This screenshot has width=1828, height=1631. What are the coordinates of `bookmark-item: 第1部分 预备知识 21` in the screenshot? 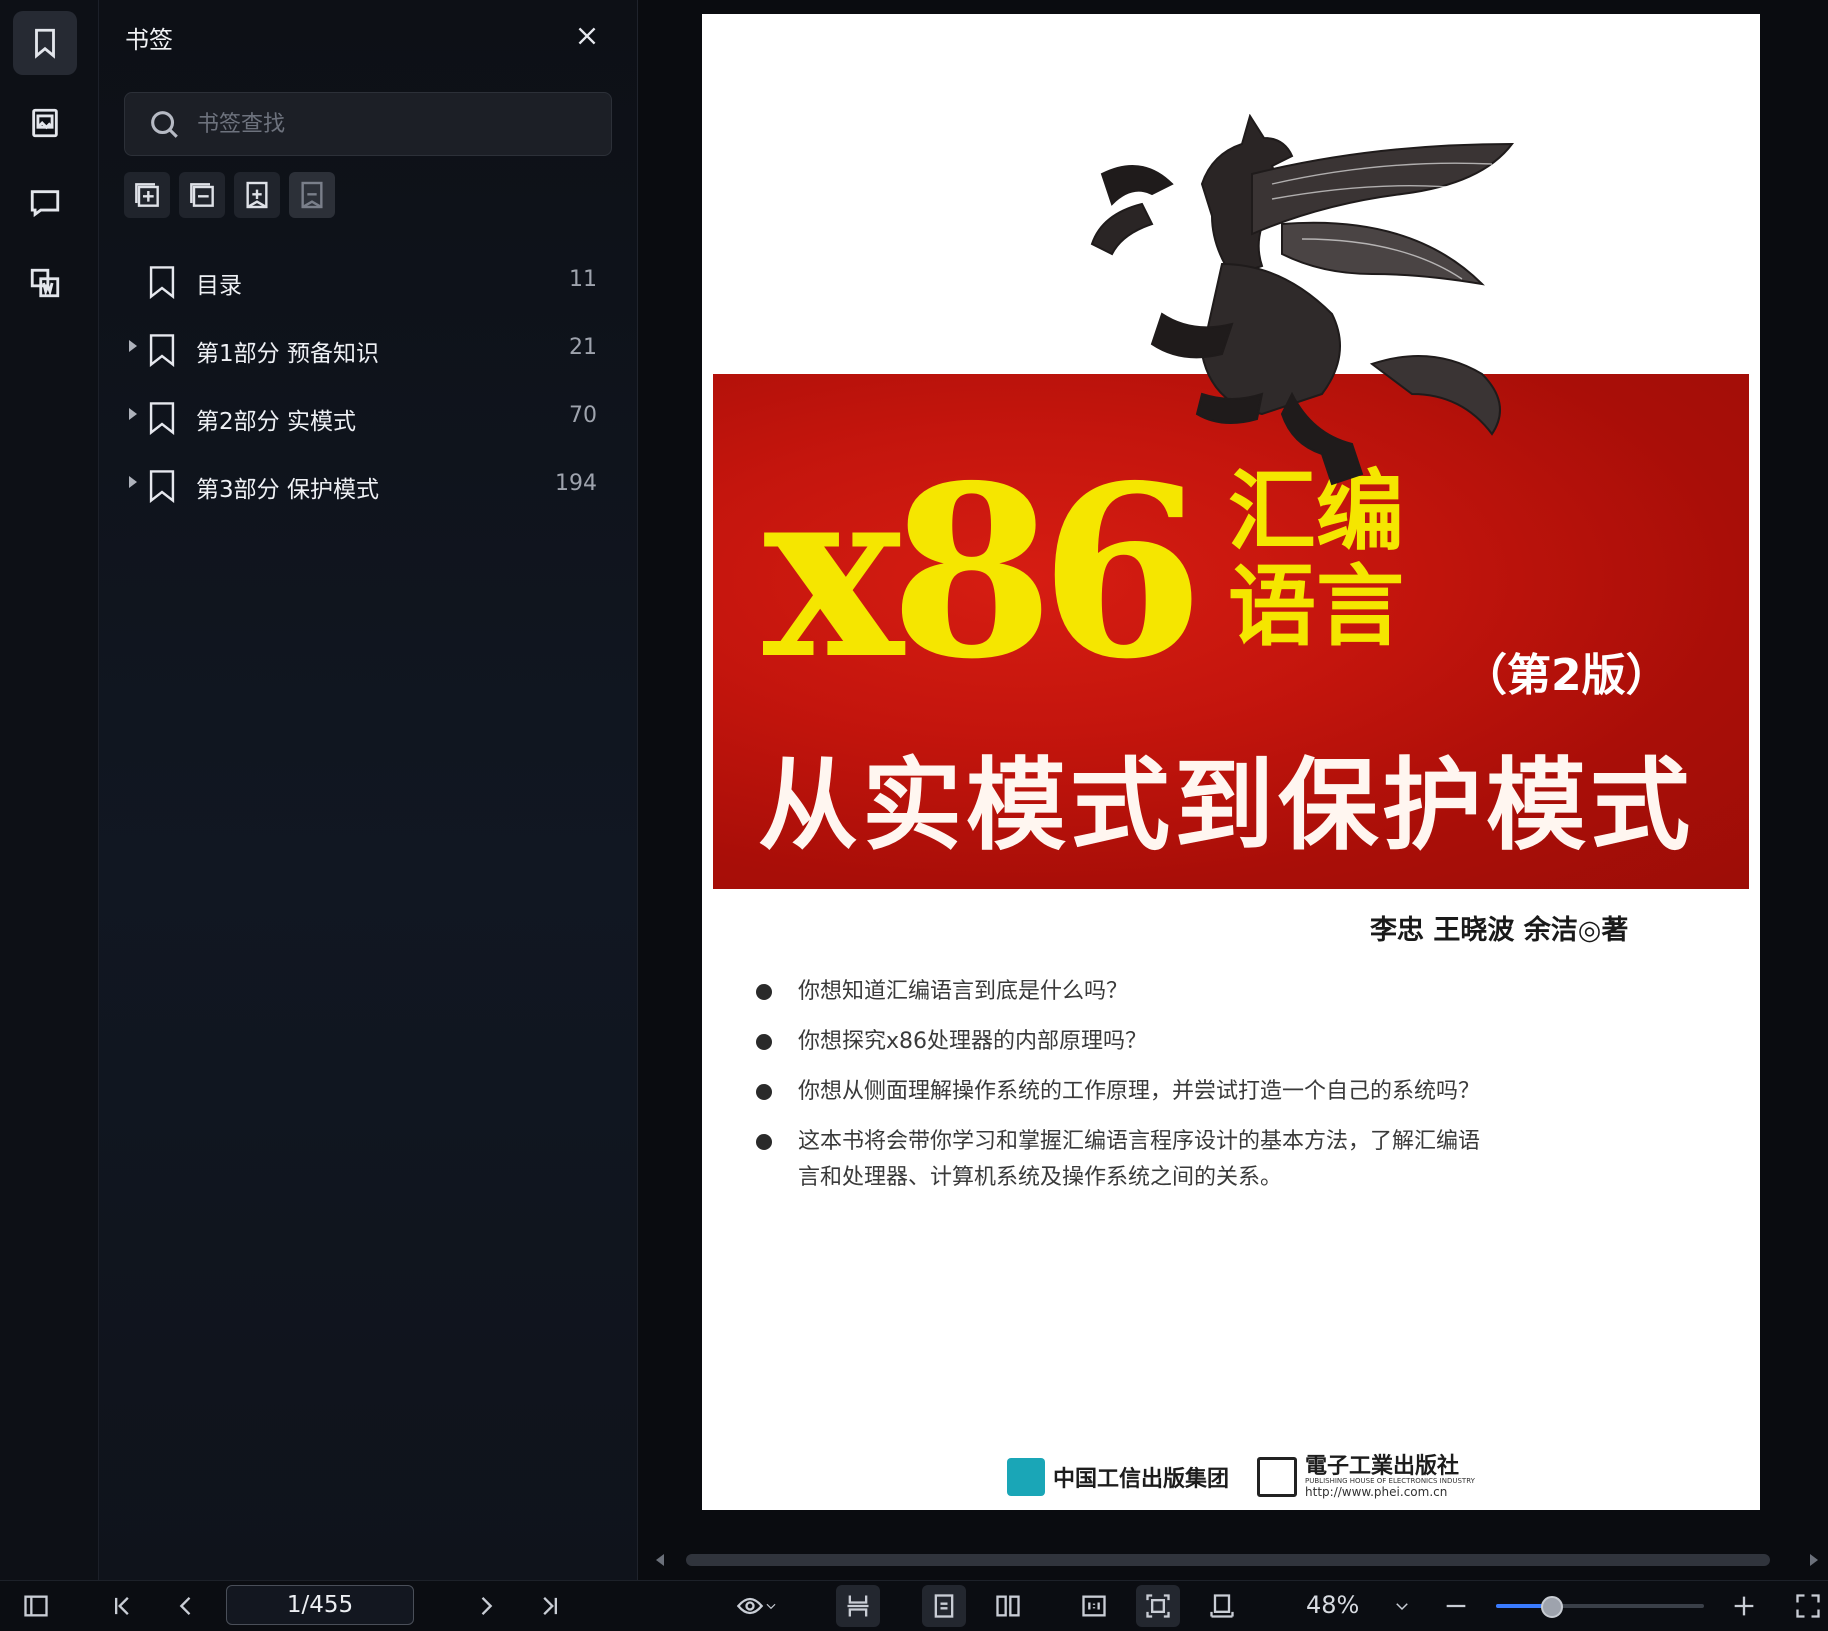 It's located at (368, 350).